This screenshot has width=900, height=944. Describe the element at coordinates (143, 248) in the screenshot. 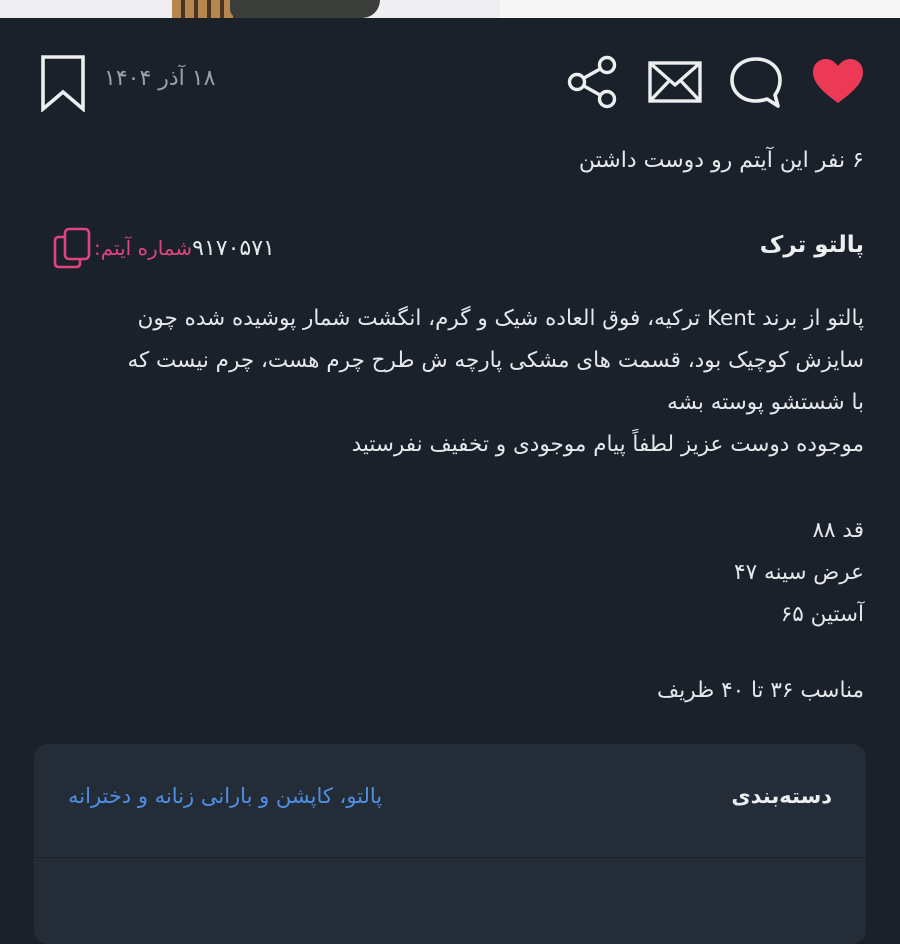

I see `item-id-label: شماره آیتم:` at that location.